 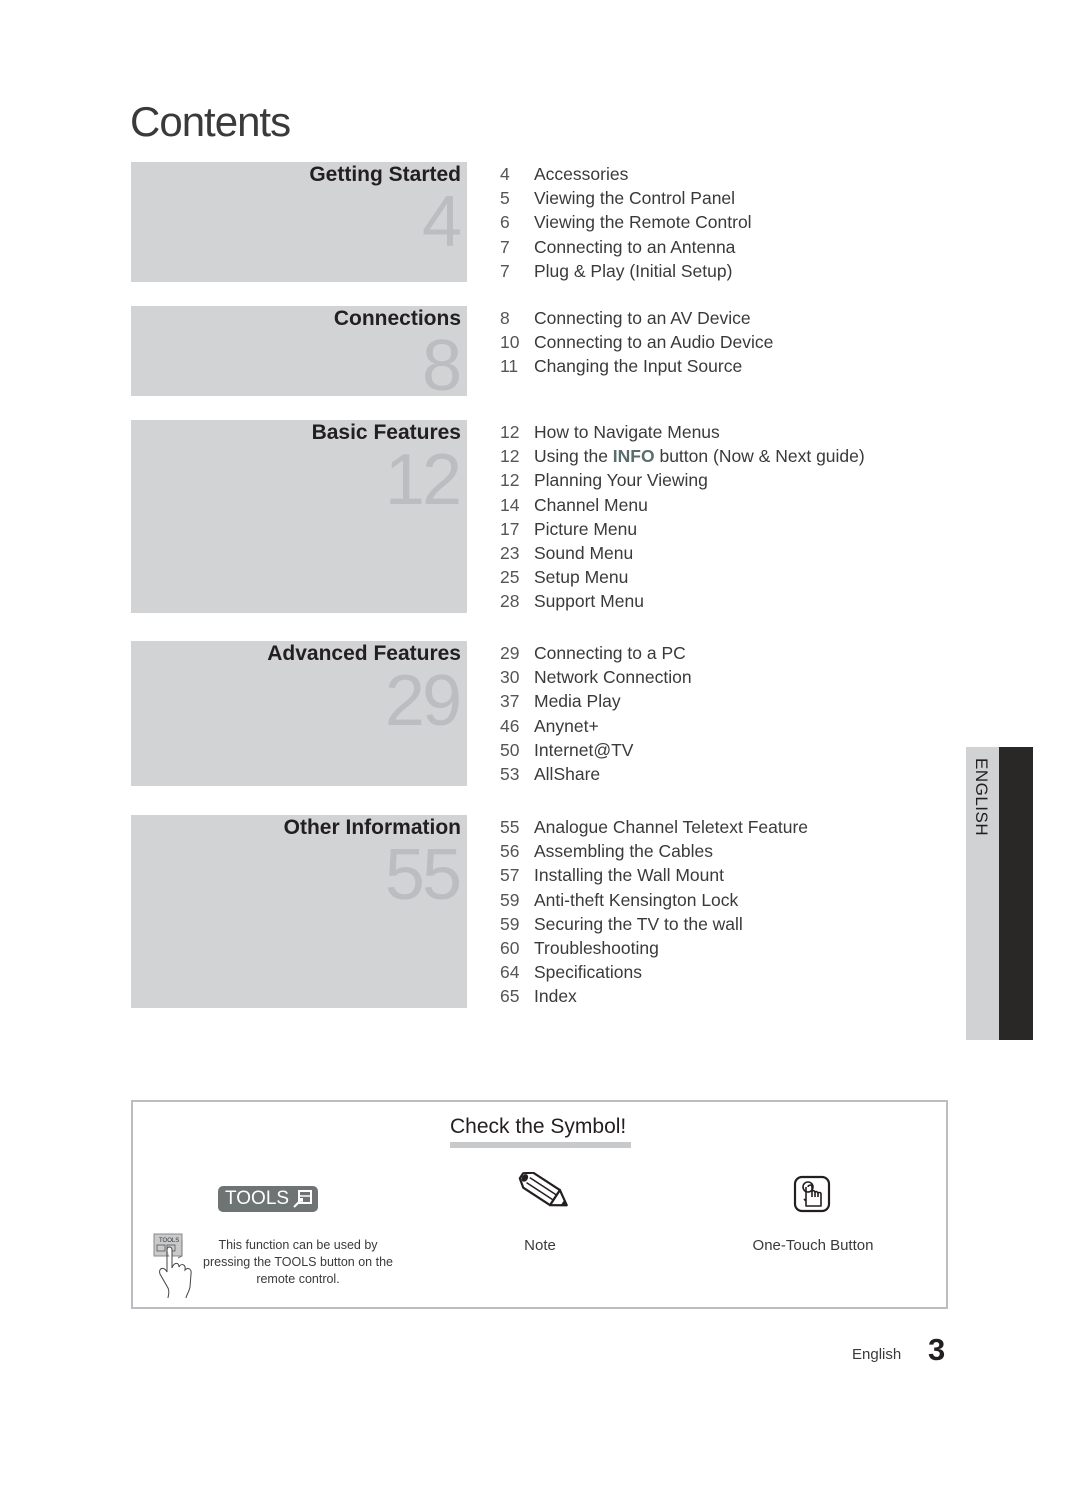 I want to click on toc-page-number: 59, so click(x=510, y=899).